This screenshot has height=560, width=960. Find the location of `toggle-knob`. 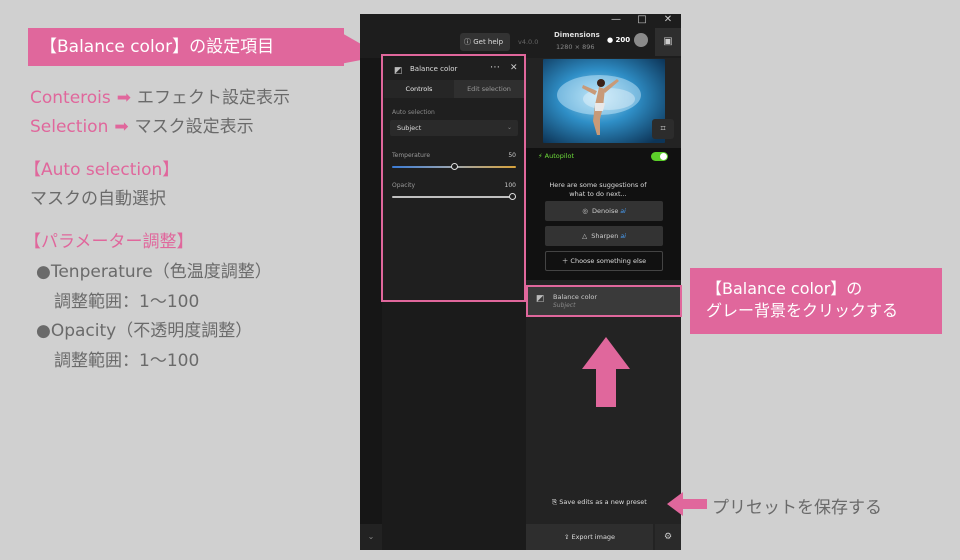

toggle-knob is located at coordinates (663, 156).